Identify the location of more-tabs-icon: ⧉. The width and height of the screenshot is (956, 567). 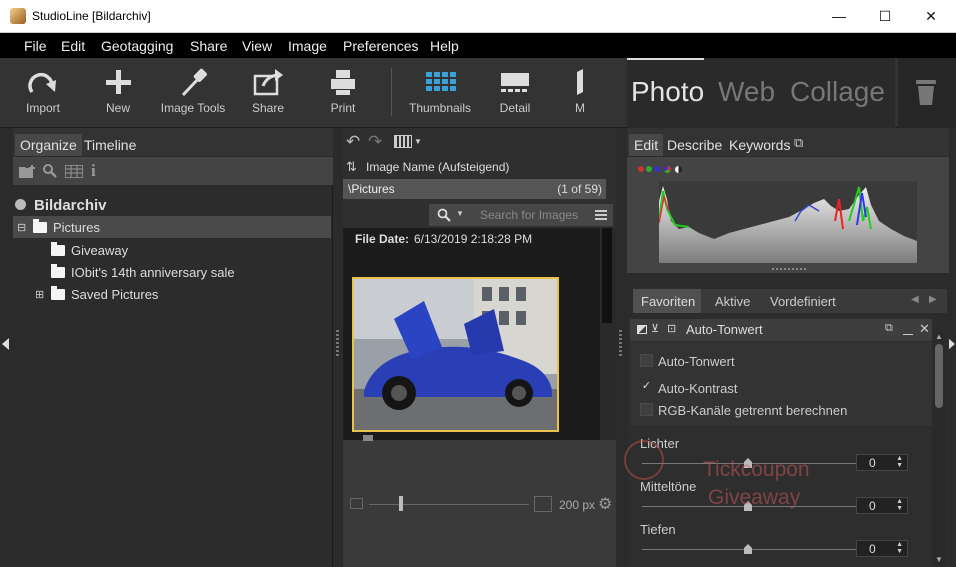
(798, 143).